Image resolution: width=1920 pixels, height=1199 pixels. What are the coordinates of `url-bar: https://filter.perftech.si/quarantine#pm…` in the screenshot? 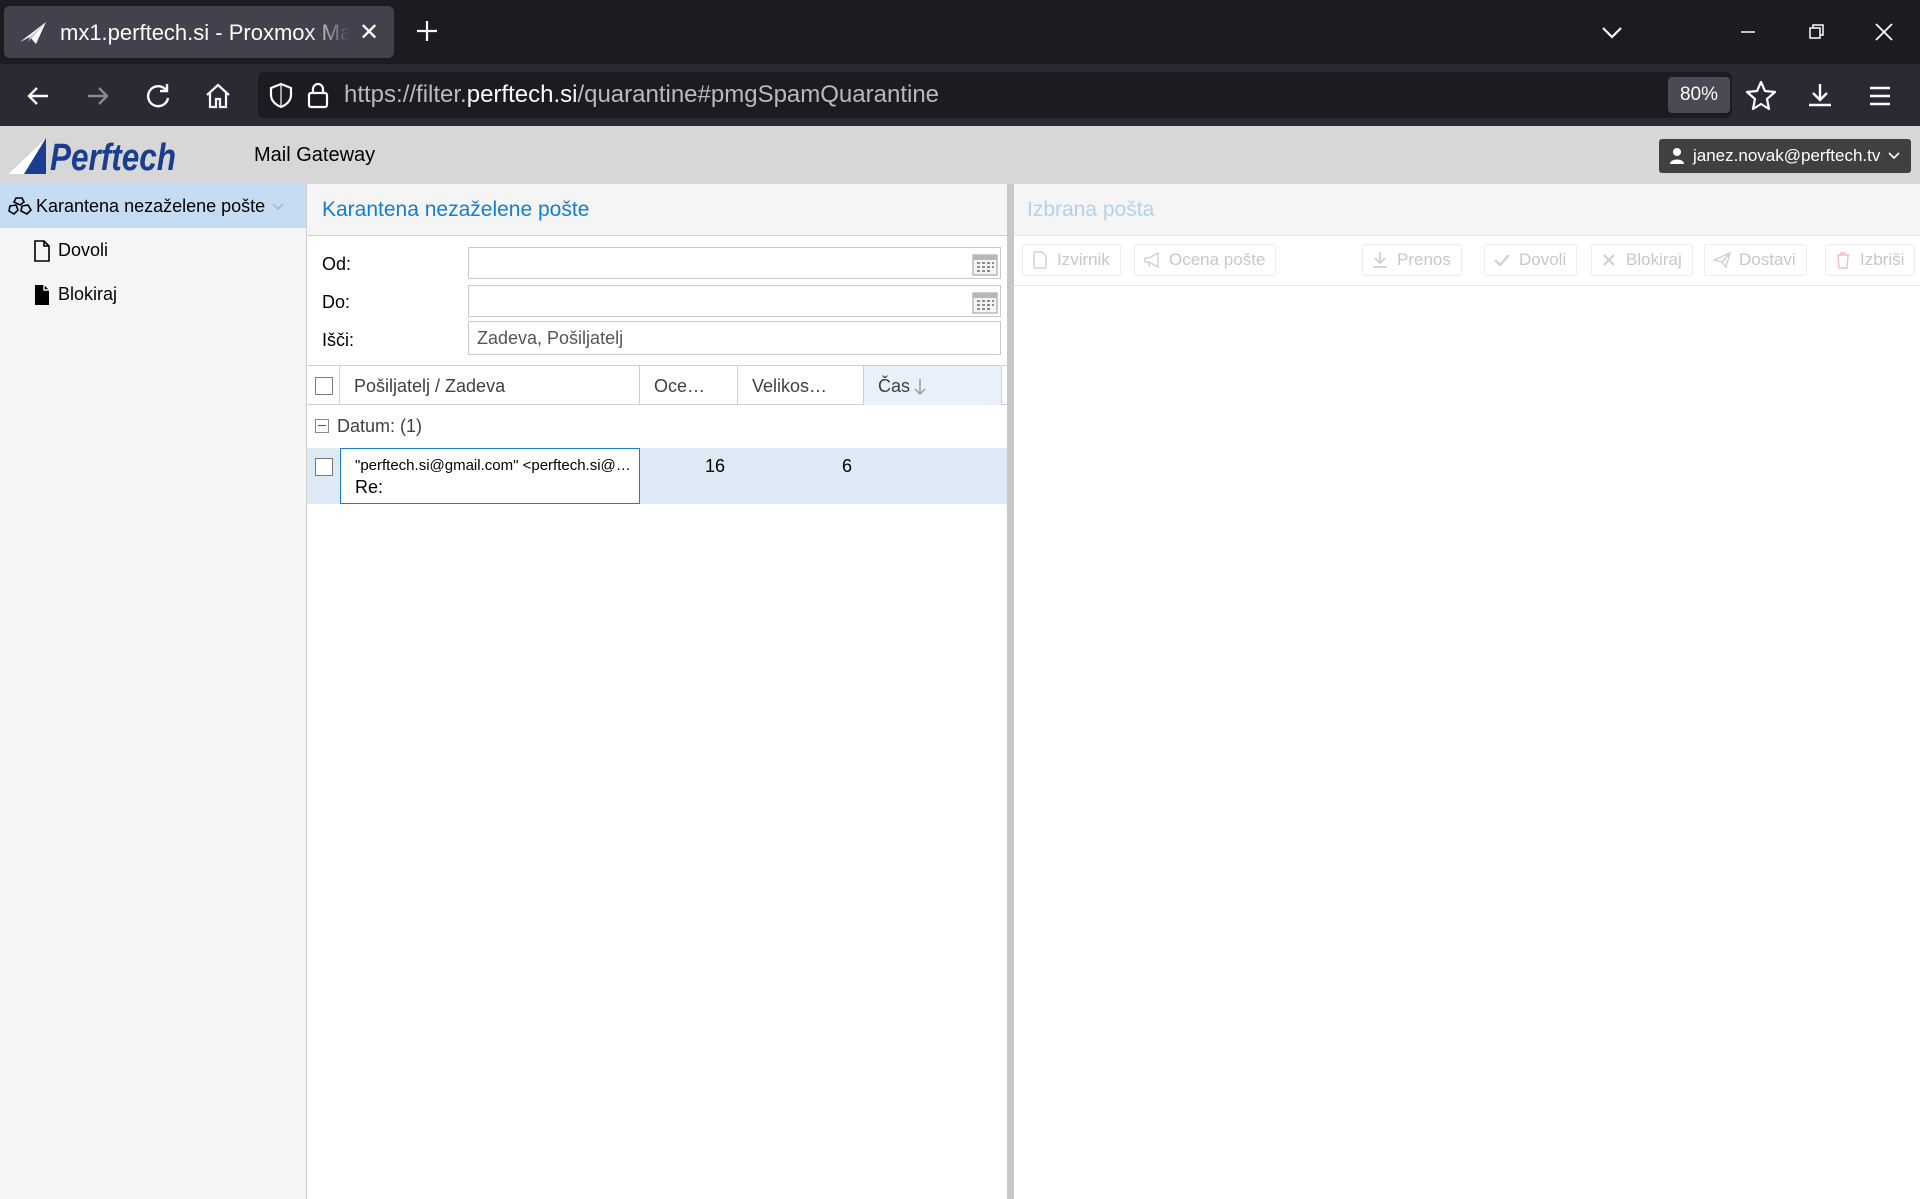 It's located at (1017, 95).